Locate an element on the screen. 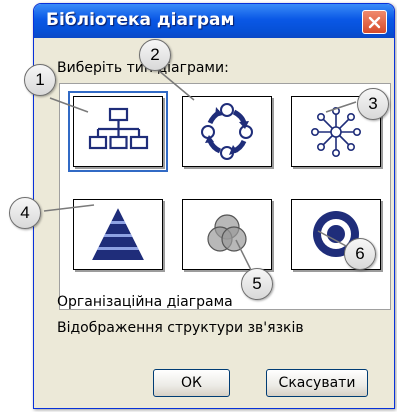 The image size is (397, 412). callout-6: 6 is located at coordinates (360, 254).